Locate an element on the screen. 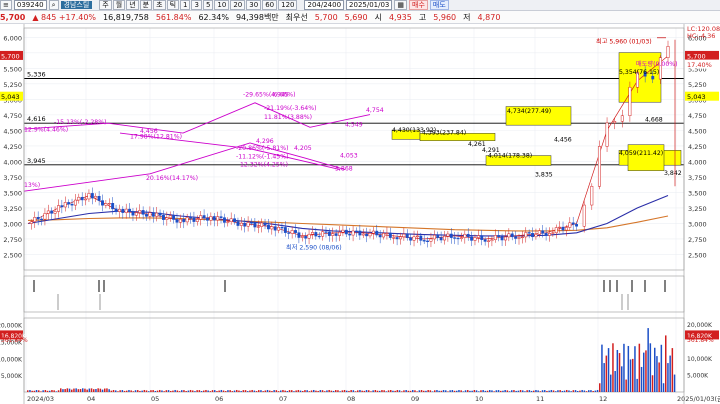 This screenshot has width=720, height=404. support-line-label: 3,945 is located at coordinates (36, 161).